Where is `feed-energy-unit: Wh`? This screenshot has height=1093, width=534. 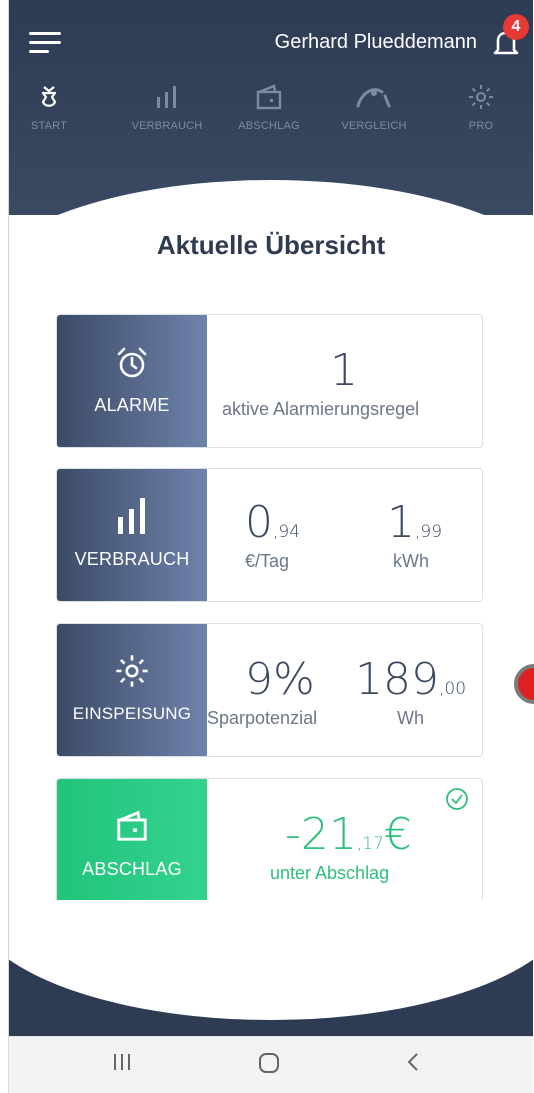 feed-energy-unit: Wh is located at coordinates (410, 718).